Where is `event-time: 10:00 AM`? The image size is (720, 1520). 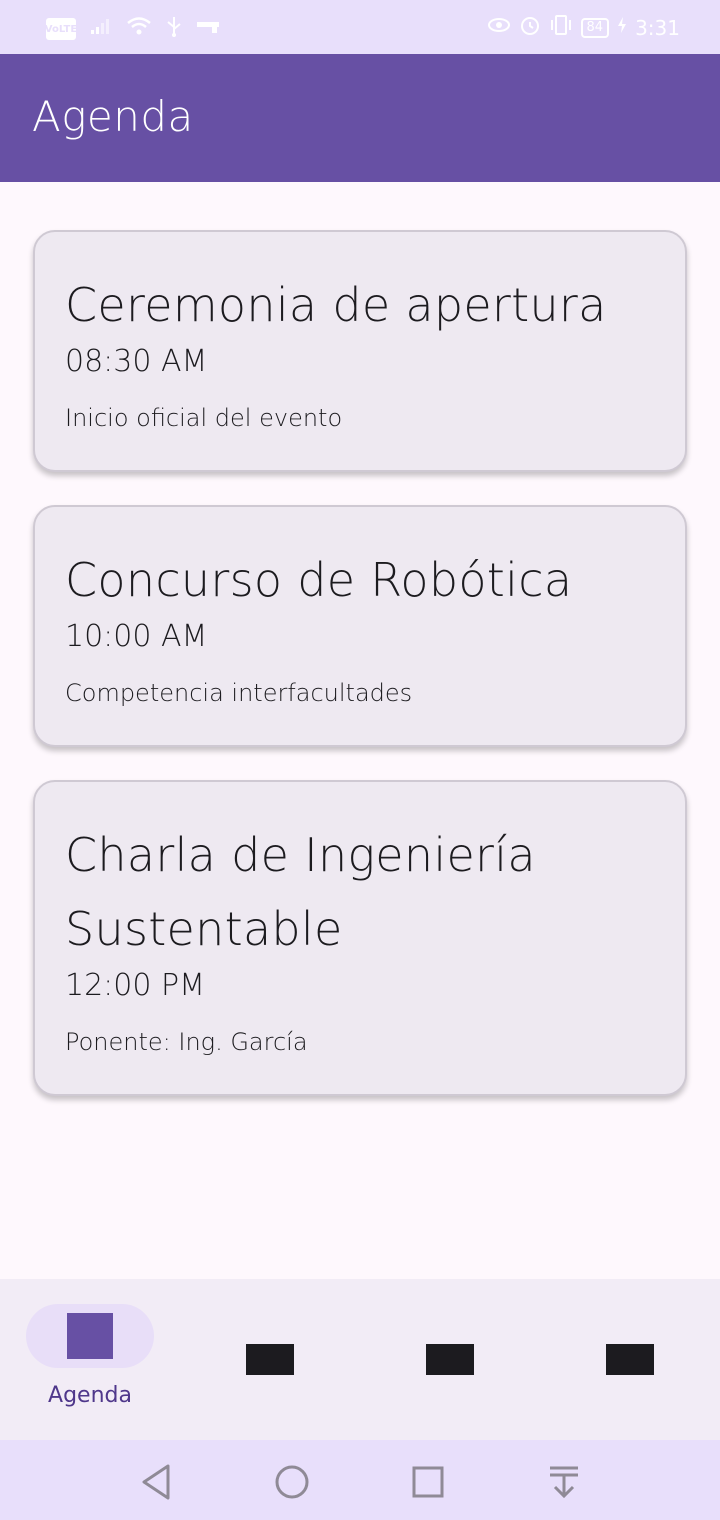
event-time: 10:00 AM is located at coordinates (136, 636).